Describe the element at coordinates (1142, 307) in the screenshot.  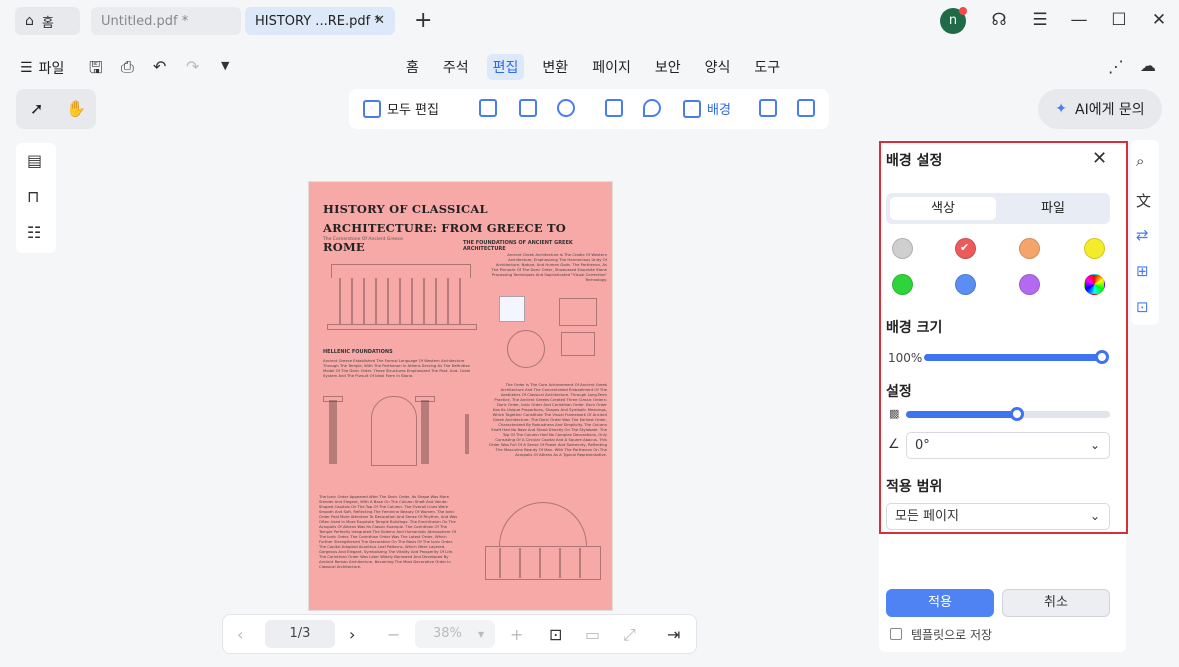
I see `screen-record-icon: ⊡` at that location.